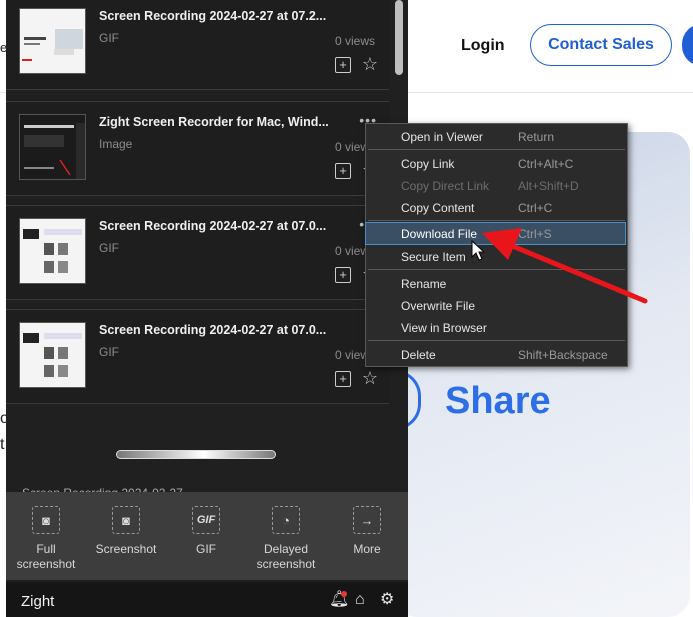  Describe the element at coordinates (495, 354) in the screenshot. I see `menu-item-delete: Delete Shift+Backspace` at that location.